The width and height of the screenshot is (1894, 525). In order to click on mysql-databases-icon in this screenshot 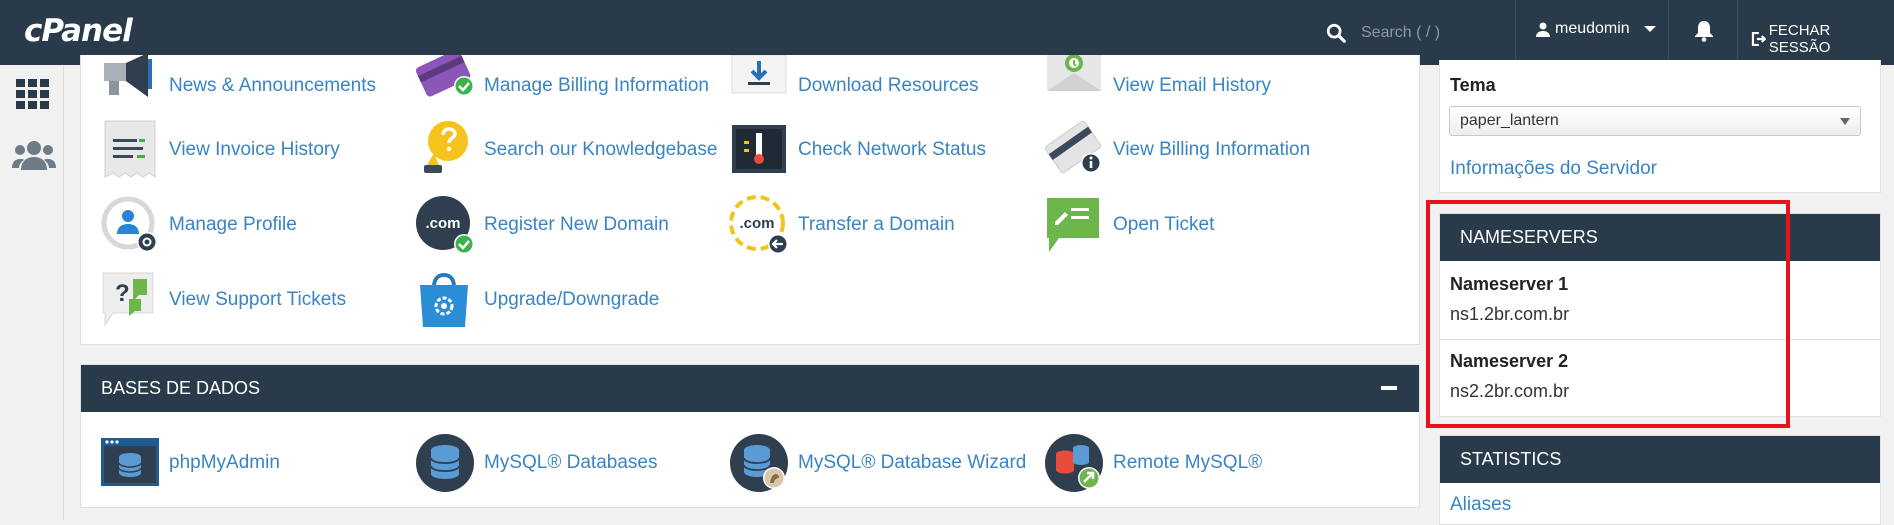, I will do `click(445, 463)`.